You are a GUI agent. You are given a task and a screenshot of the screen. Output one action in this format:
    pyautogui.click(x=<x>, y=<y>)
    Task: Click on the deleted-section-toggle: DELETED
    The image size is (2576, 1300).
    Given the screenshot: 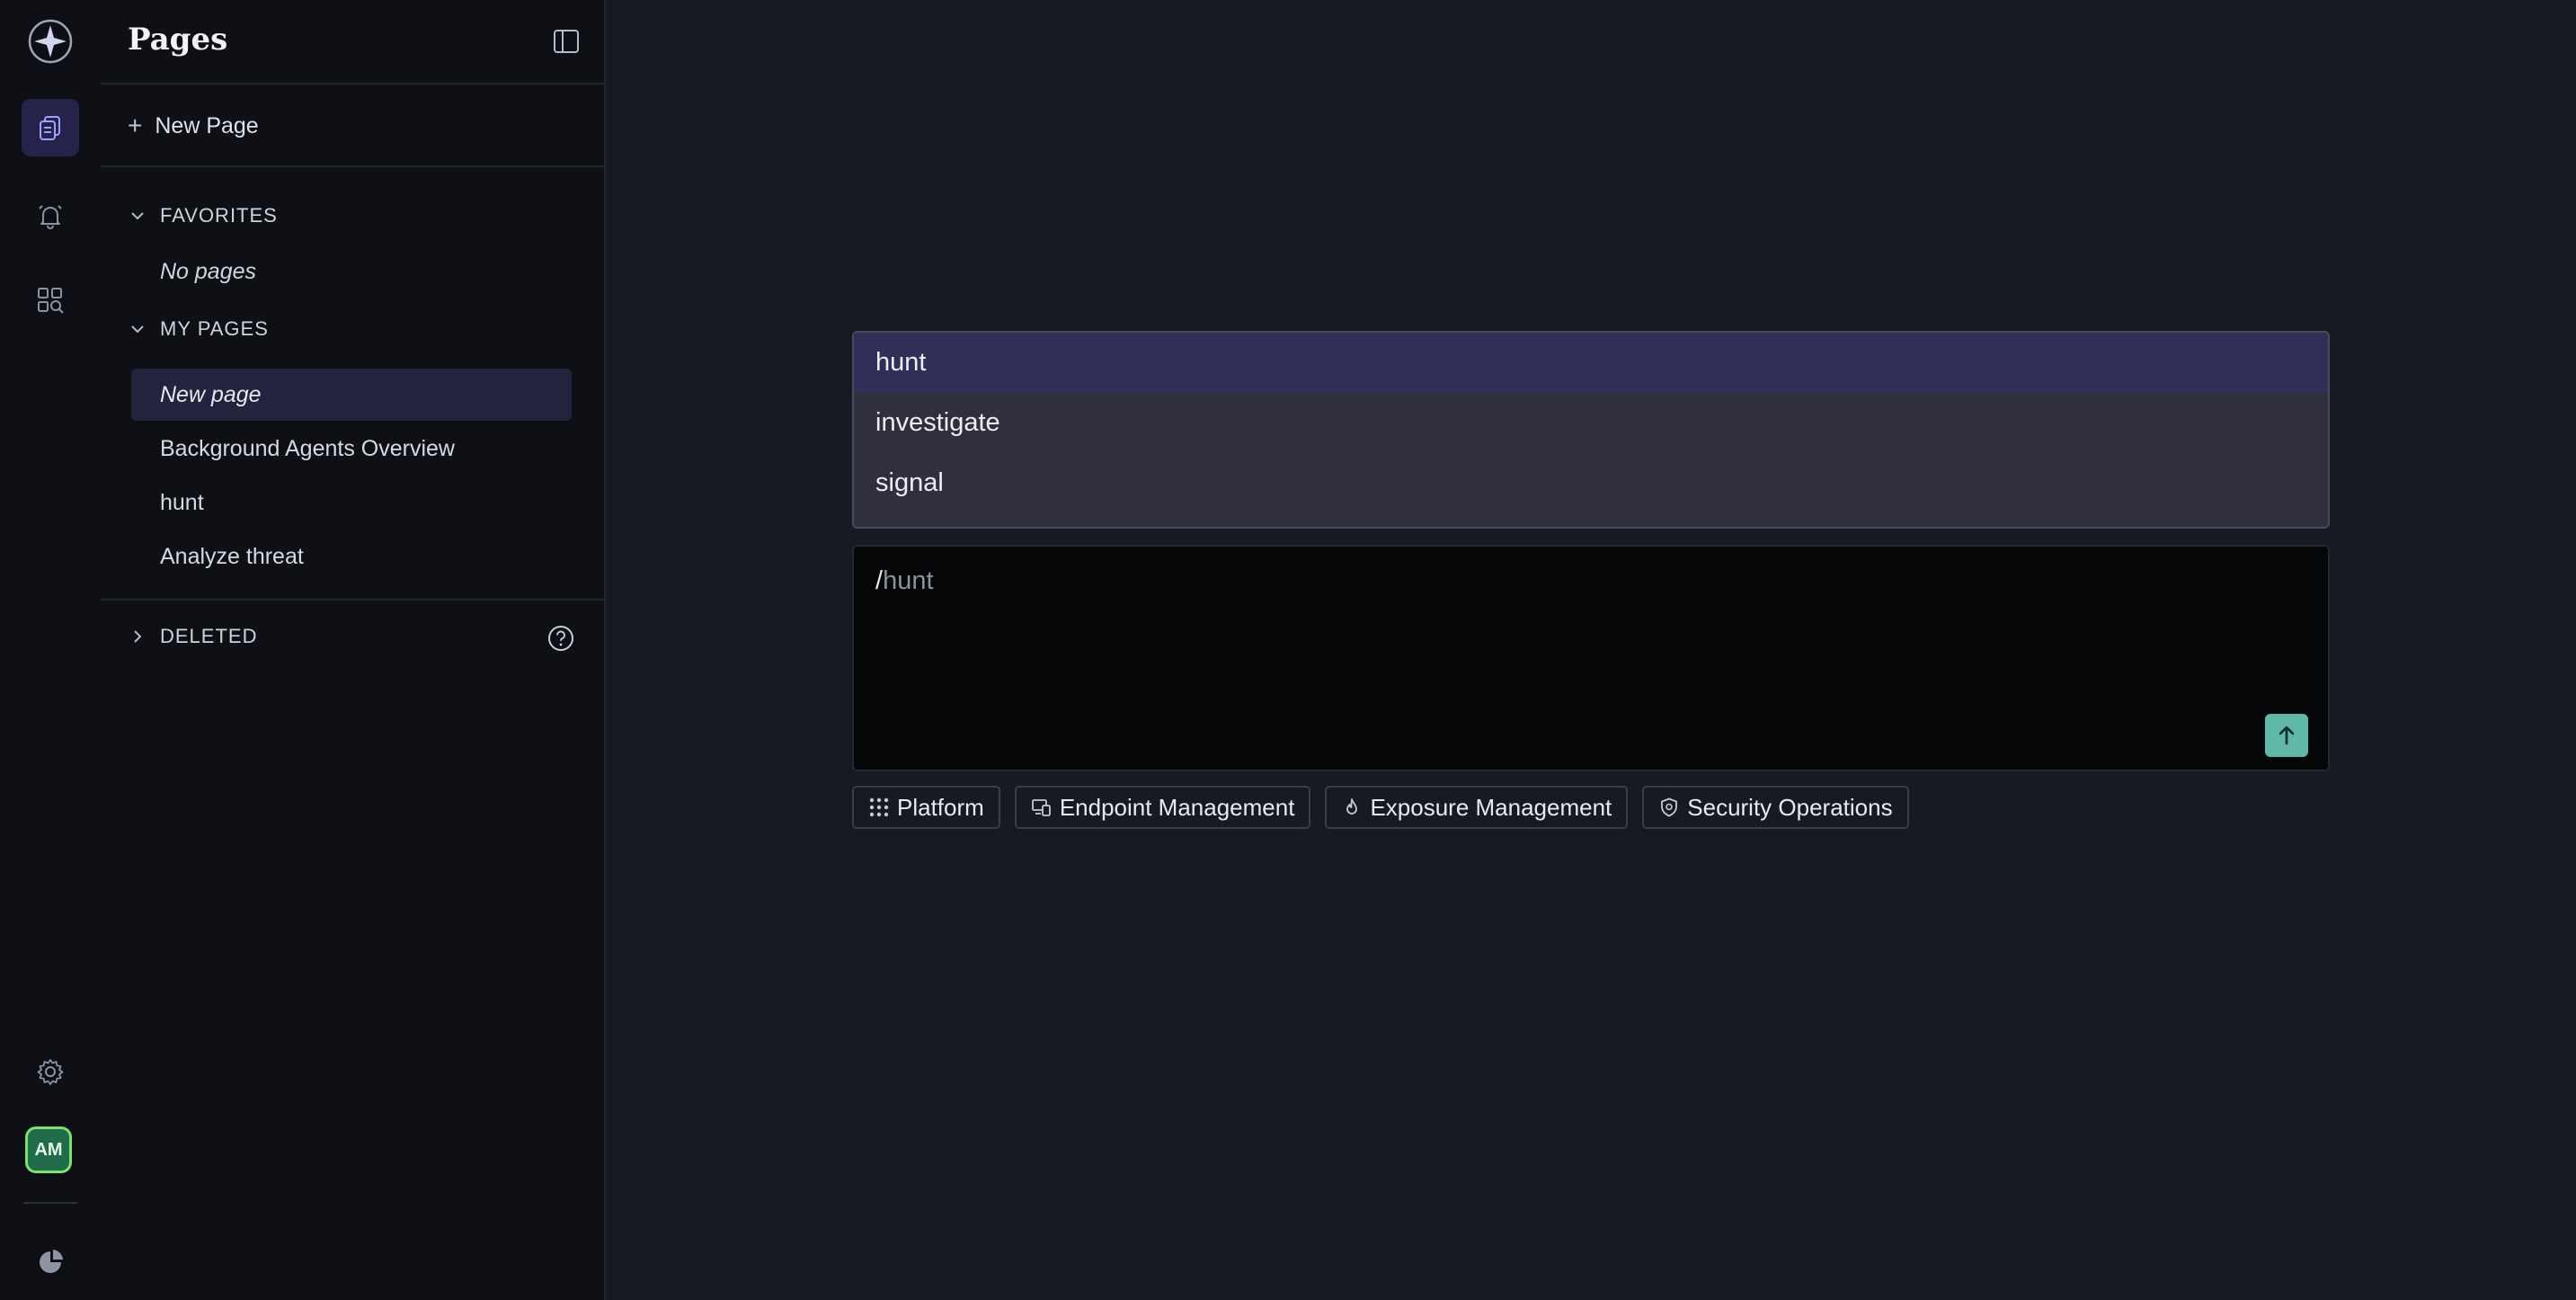 What is the action you would take?
    pyautogui.click(x=192, y=636)
    